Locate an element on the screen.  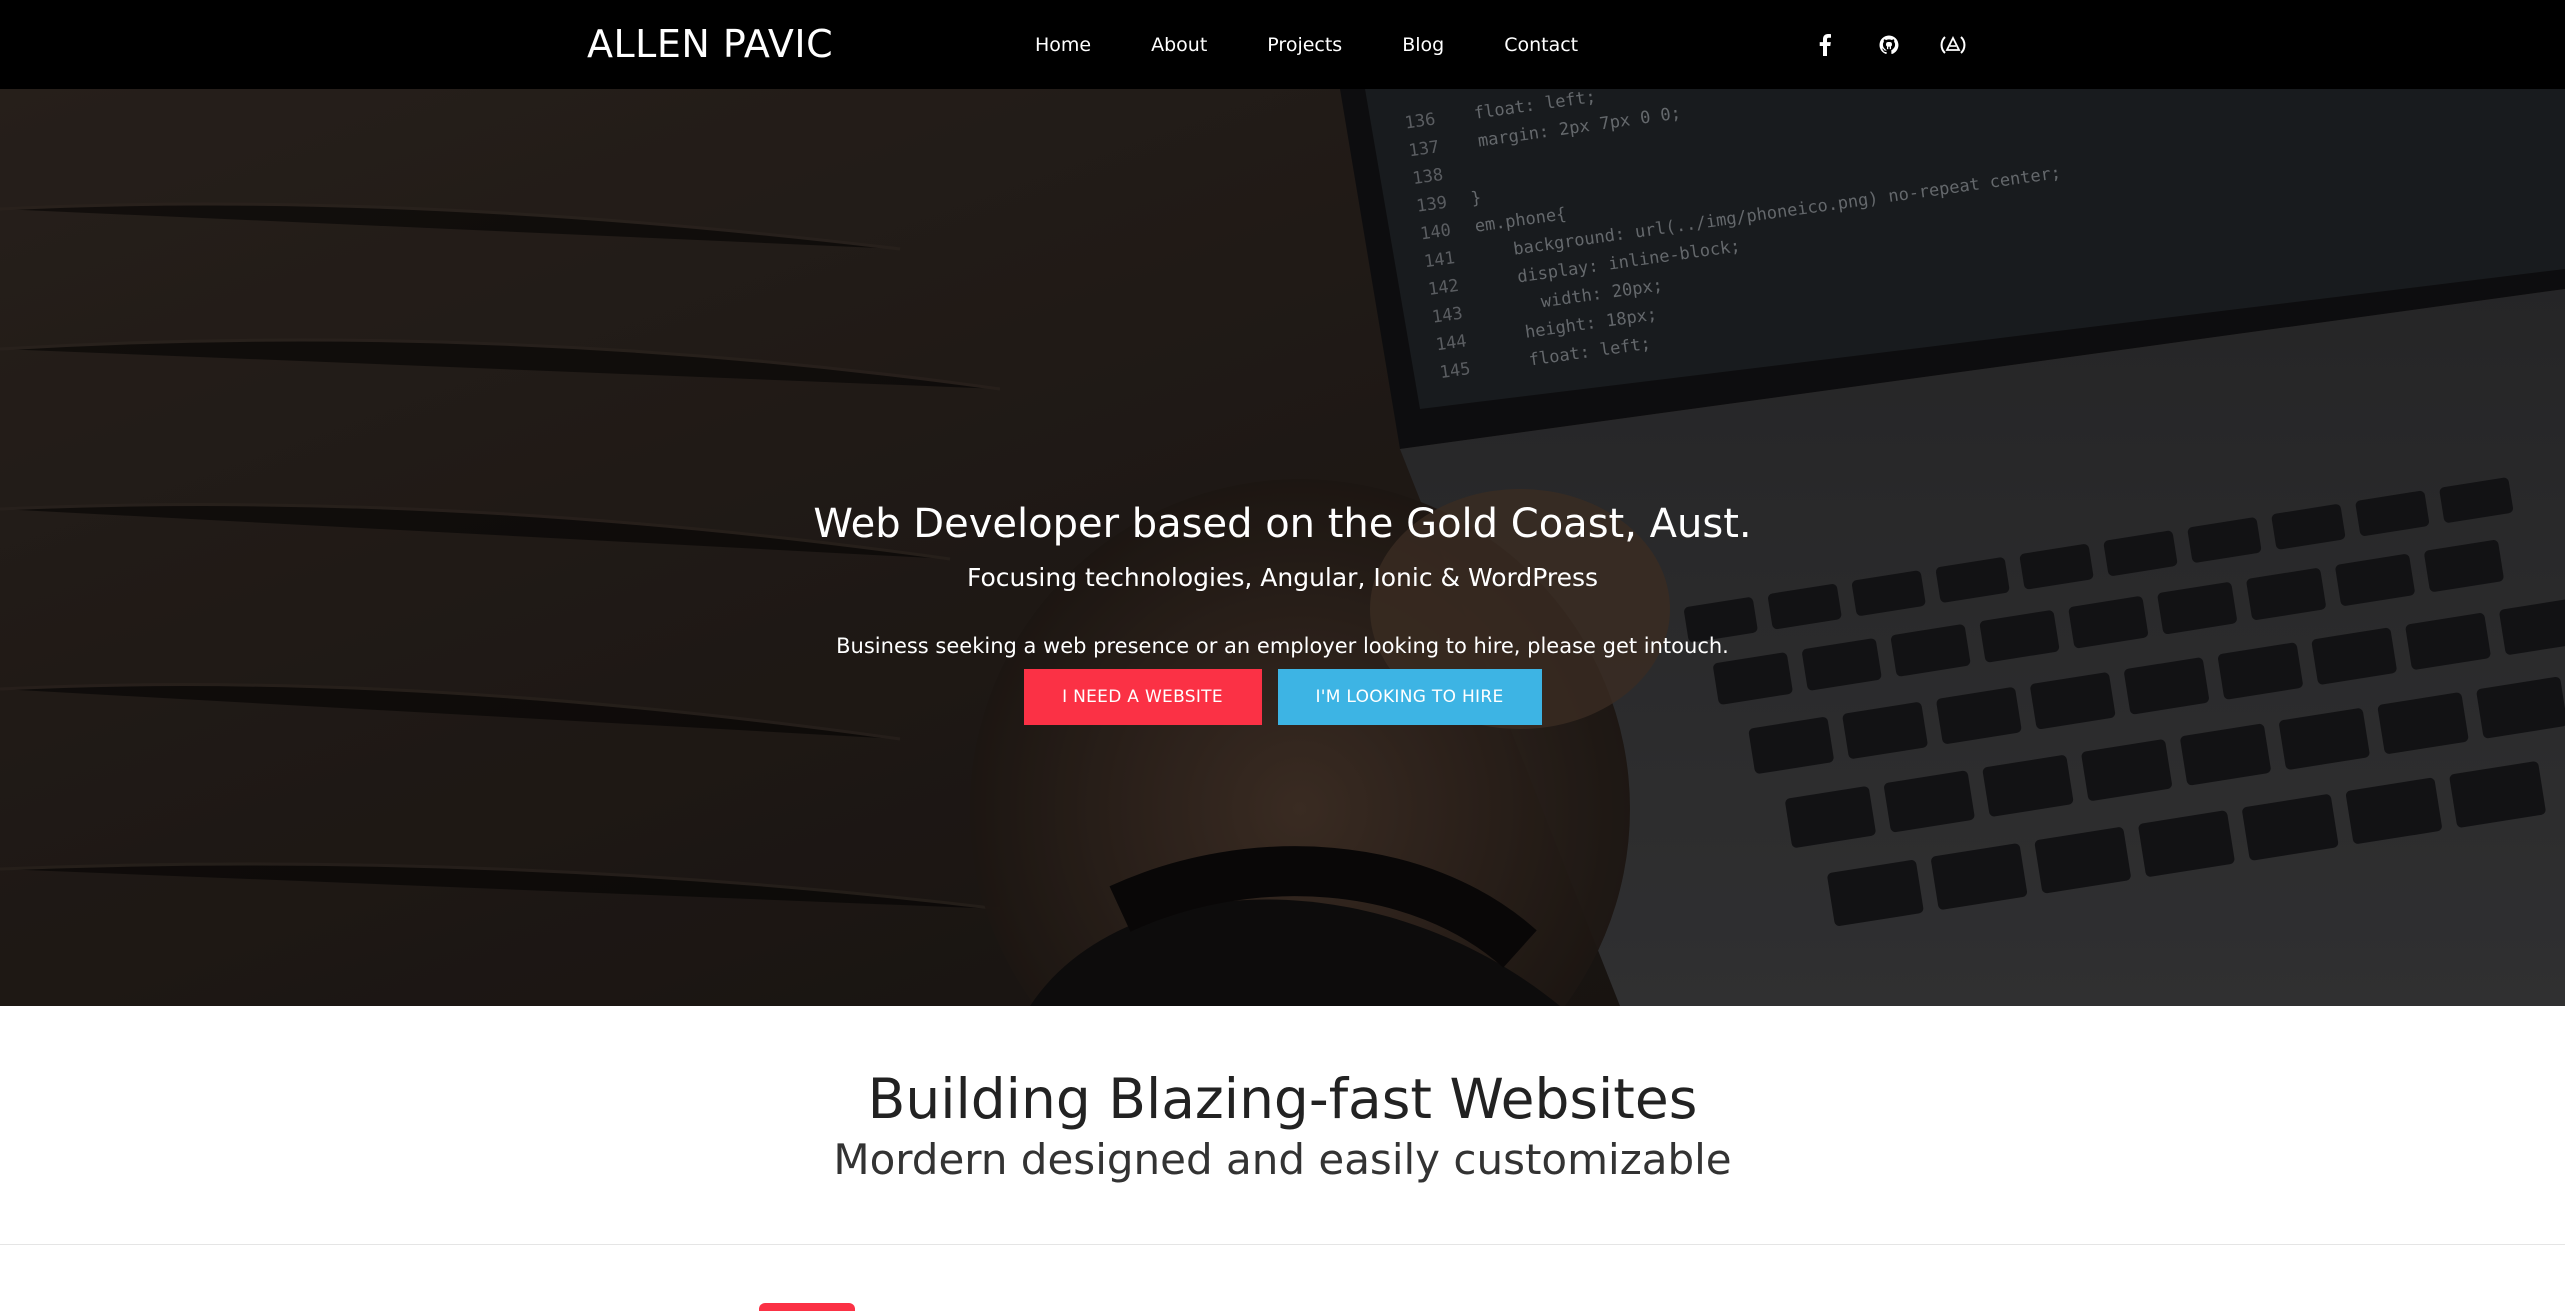
need-website-button: I NEED A WEBSITE is located at coordinates (1142, 697).